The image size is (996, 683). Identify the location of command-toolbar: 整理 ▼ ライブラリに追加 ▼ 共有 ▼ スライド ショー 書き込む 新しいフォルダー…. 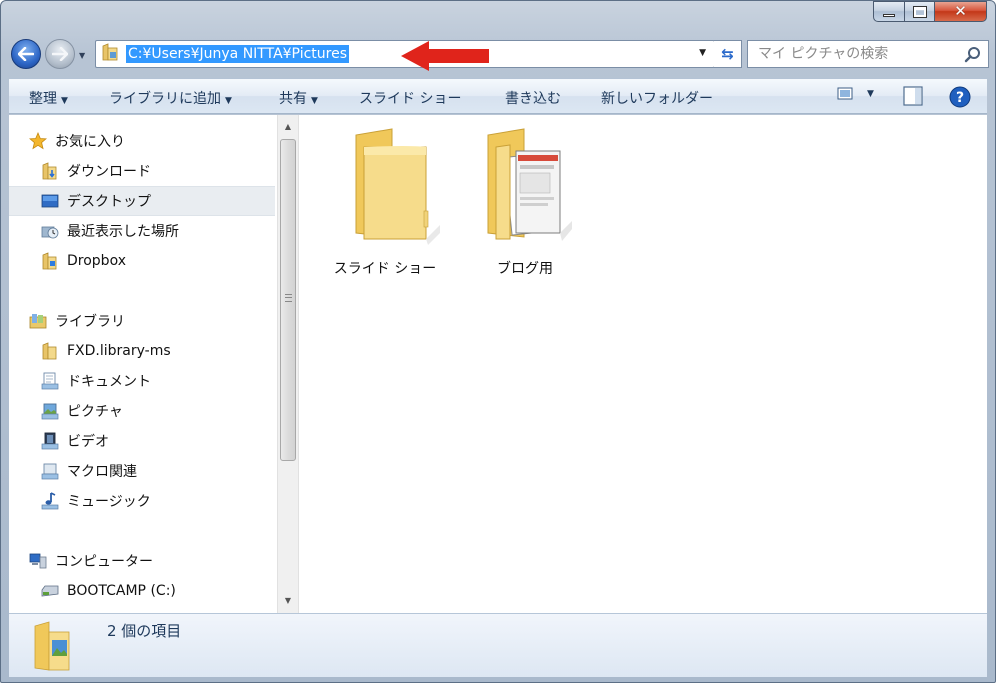
(498, 96).